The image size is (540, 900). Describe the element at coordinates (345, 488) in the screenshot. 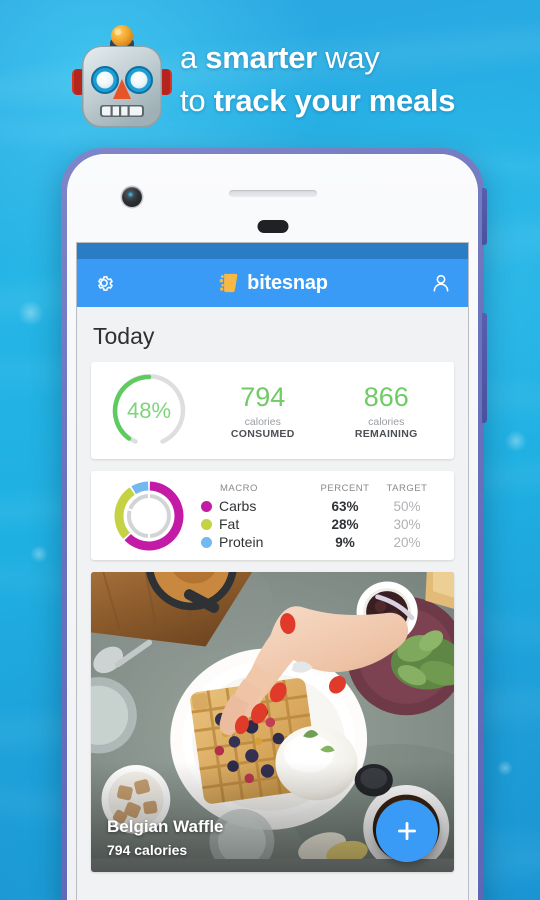

I see `header-percent: PERCENT` at that location.